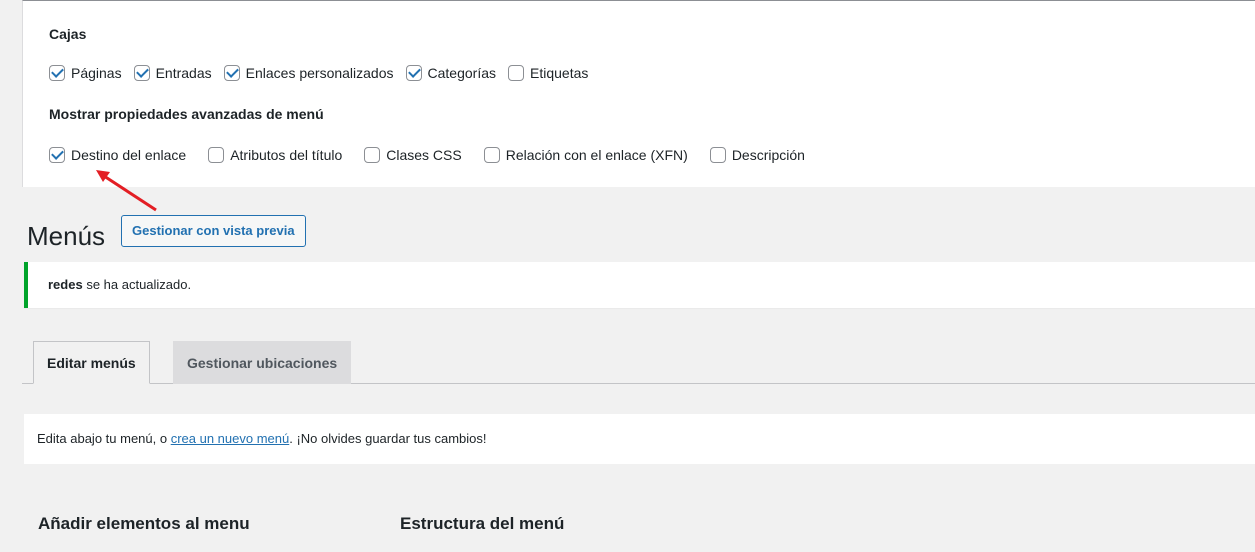 The image size is (1255, 552). I want to click on checkbox-label: Relación con el enlace (XFN), so click(596, 155).